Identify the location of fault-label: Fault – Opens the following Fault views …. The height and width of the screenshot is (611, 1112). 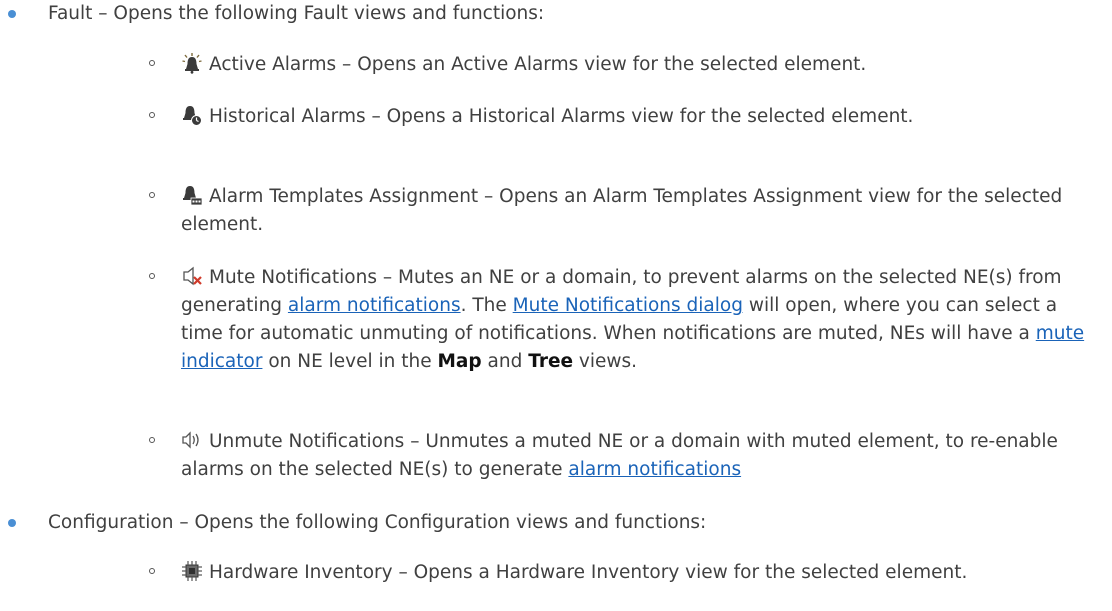
(296, 13).